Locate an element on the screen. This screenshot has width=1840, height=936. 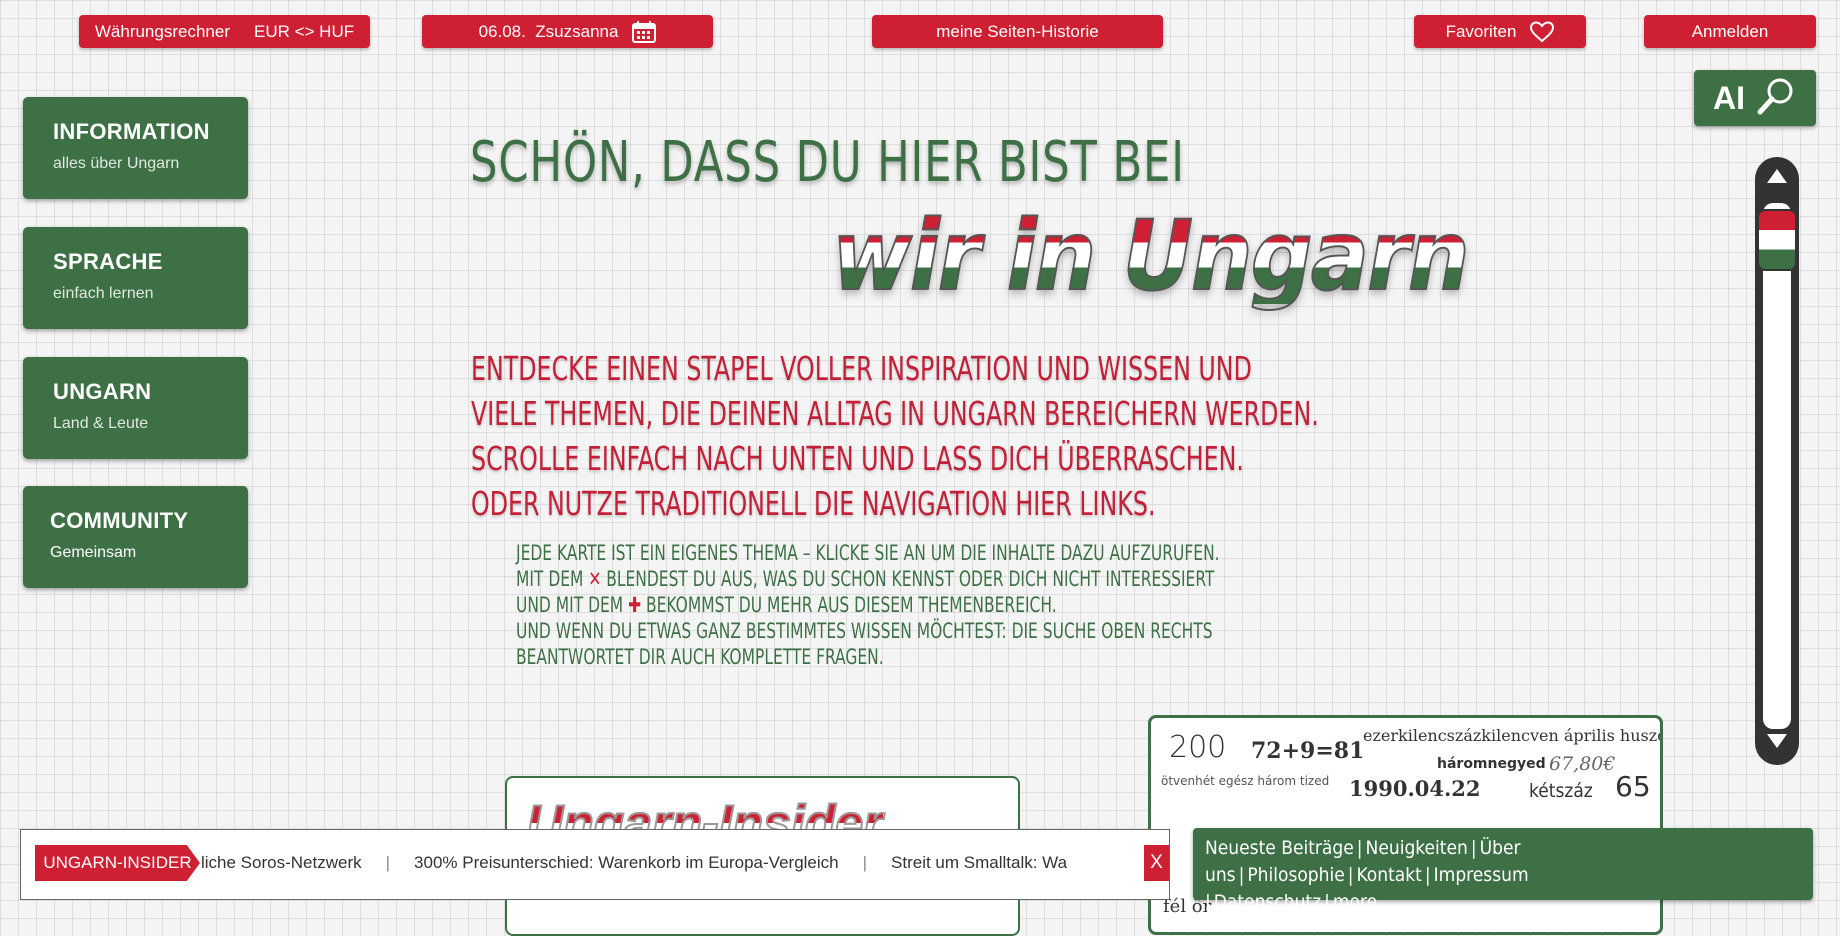
ai-search-label: AI is located at coordinates (1729, 97).